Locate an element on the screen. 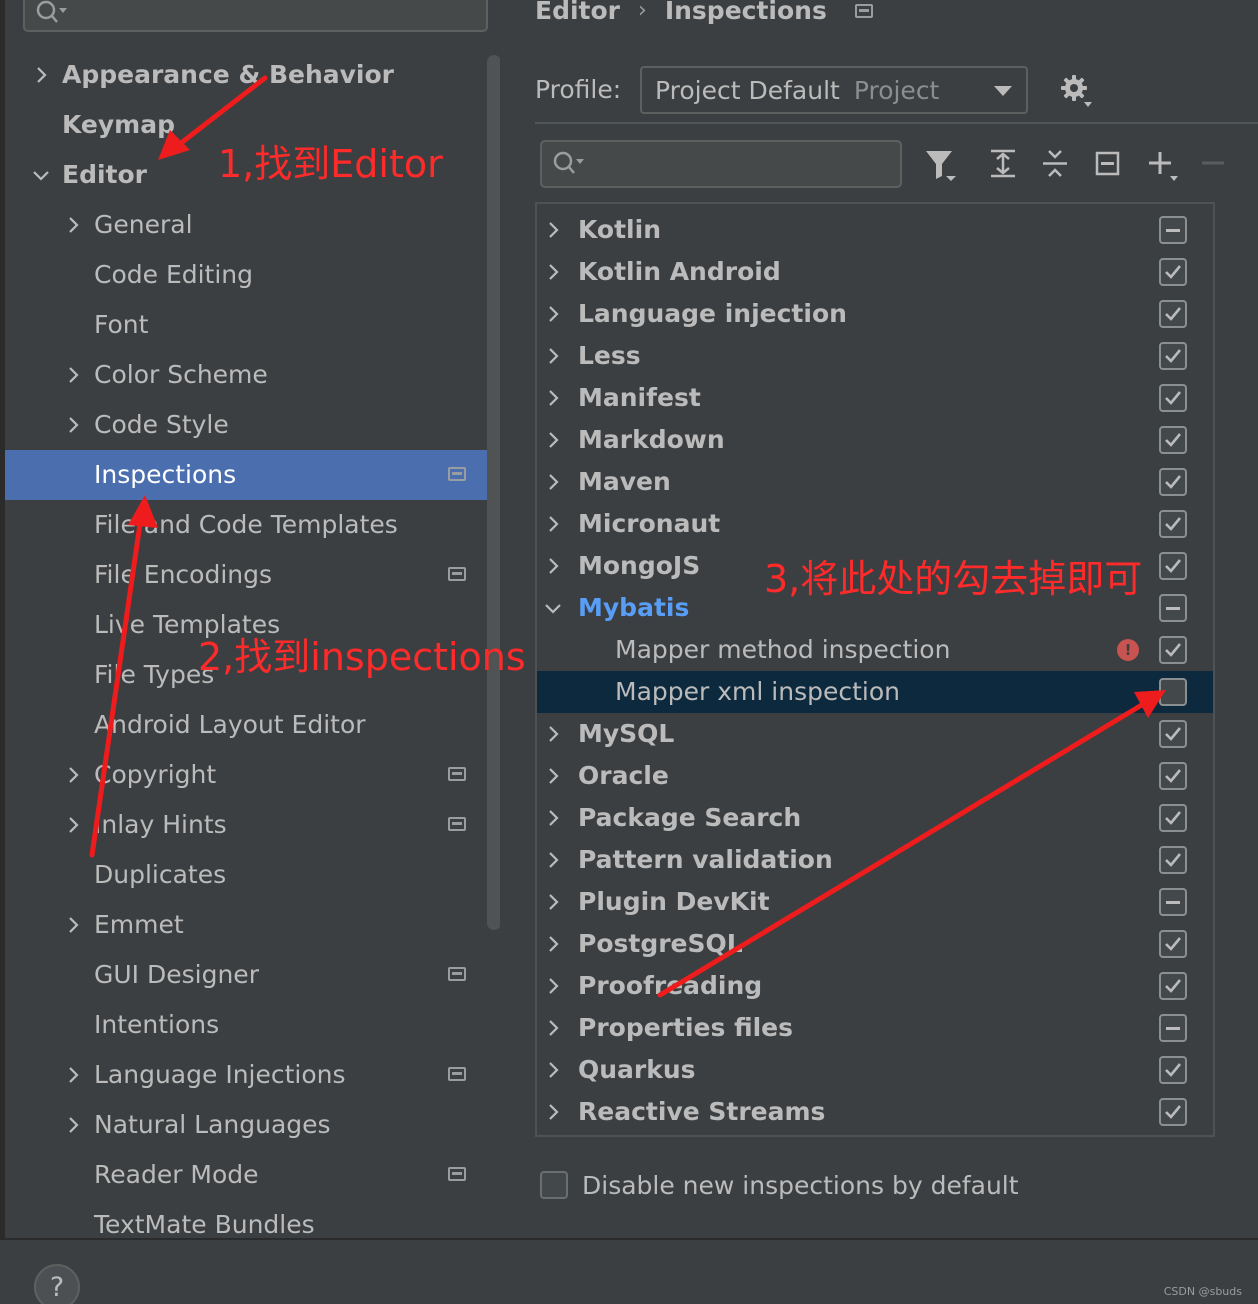 The width and height of the screenshot is (1258, 1304). help-button: ? is located at coordinates (57, 1284).